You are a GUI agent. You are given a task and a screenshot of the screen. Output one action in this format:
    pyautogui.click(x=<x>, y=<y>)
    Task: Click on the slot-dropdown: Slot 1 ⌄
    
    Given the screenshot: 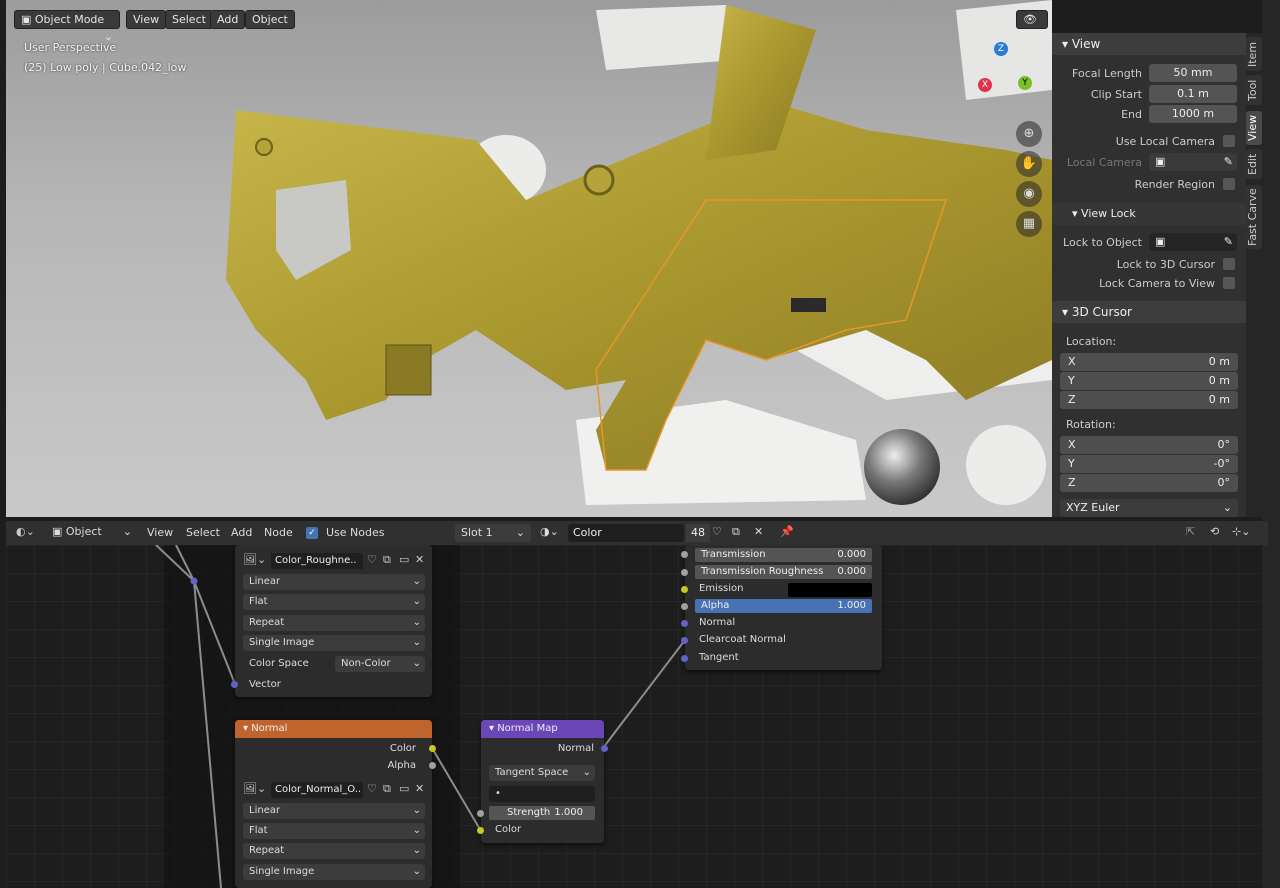 What is the action you would take?
    pyautogui.click(x=493, y=533)
    